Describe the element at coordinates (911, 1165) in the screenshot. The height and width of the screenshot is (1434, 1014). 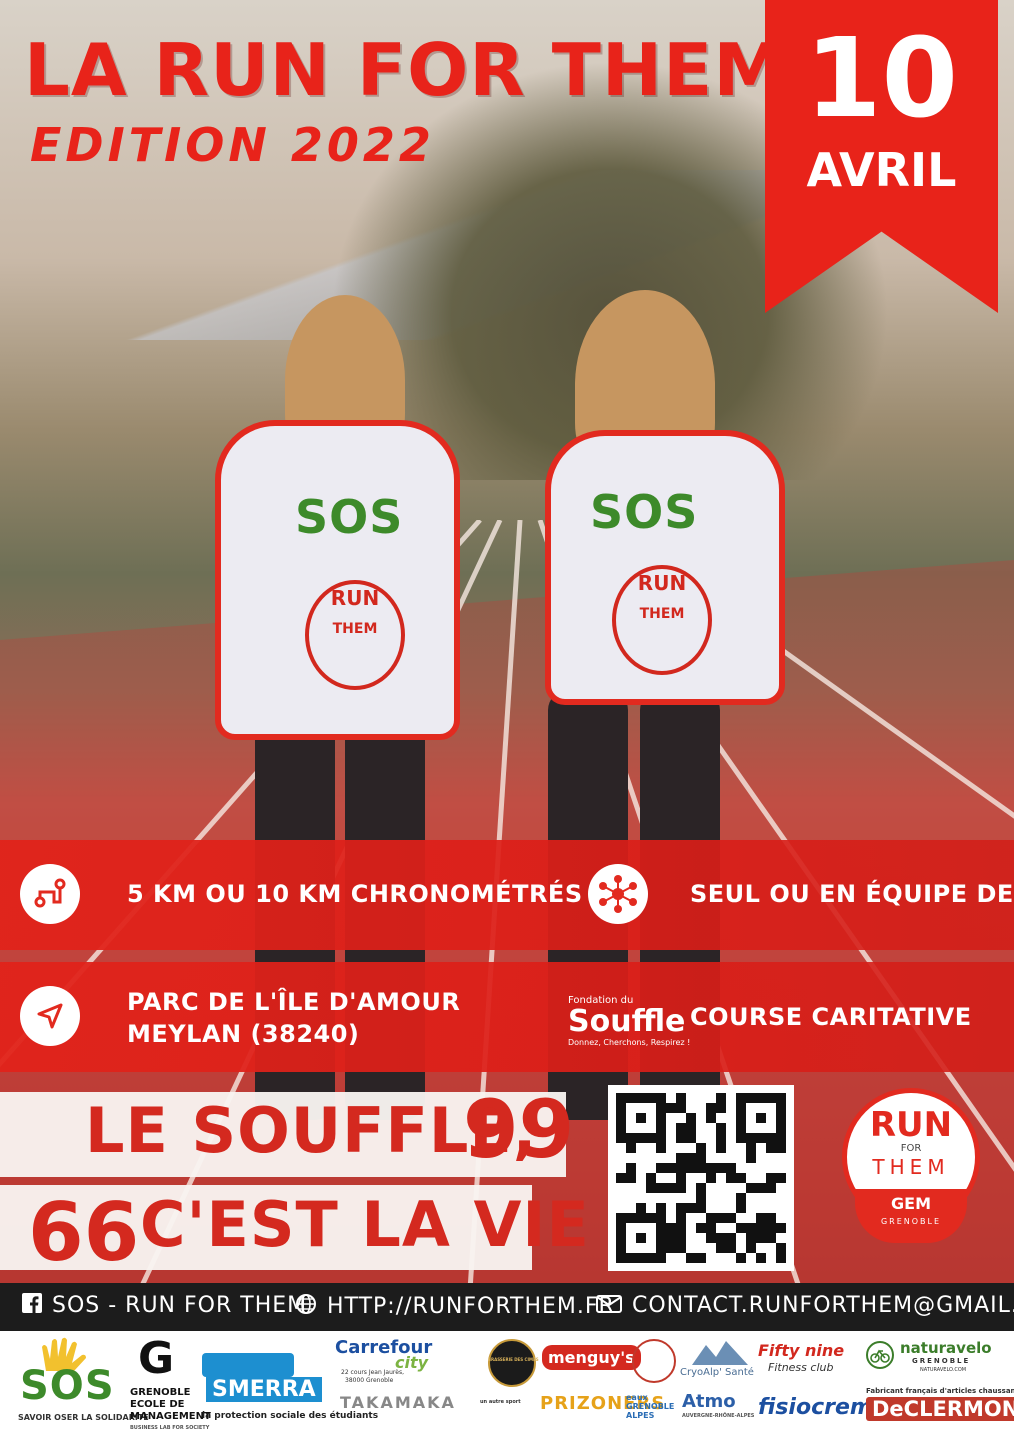
I see `run-for-them-logo: RUN FOR THEM GEM GRENOBLE` at that location.